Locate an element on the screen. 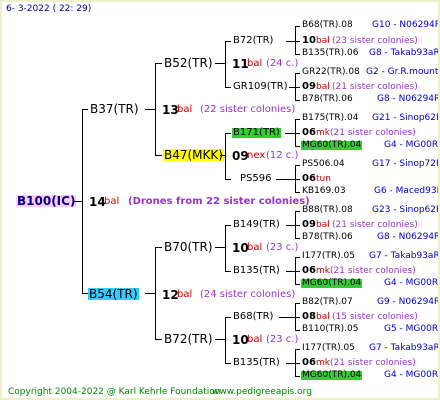 This screenshot has height=400, width=440. gen4-count: 09 is located at coordinates (309, 86).